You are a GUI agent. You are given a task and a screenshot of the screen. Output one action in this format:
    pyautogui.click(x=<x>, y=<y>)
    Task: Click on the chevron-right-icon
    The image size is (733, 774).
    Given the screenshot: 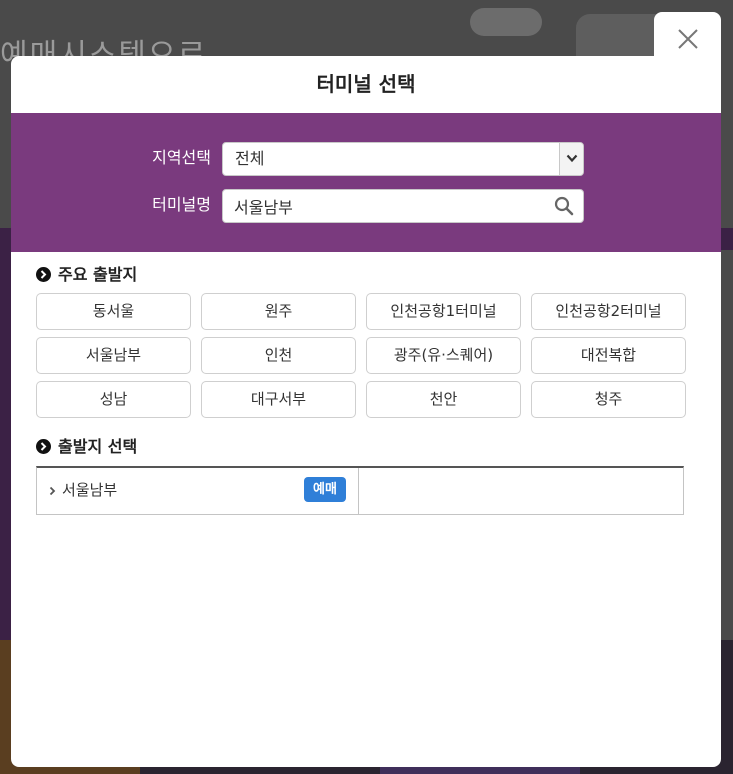 What is the action you would take?
    pyautogui.click(x=52, y=491)
    